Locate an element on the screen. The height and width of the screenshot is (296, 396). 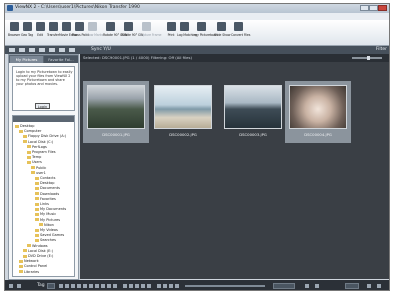
folder-tree-item: Windows is located at coordinates (37, 246).